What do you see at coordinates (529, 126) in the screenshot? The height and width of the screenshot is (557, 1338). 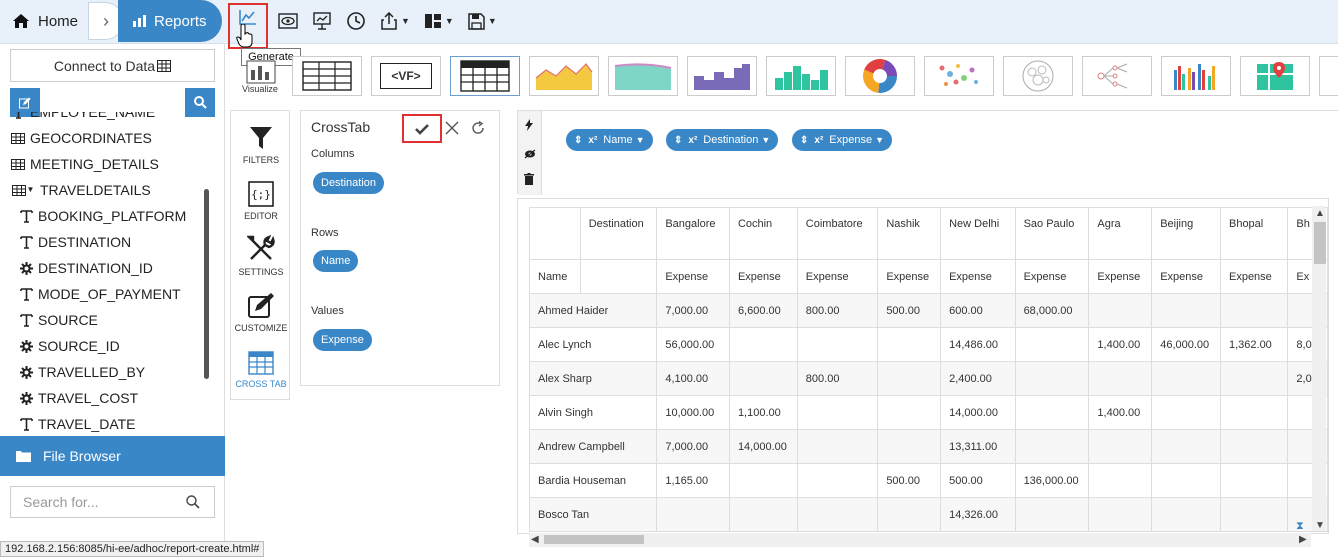 I see `lightning-icon` at bounding box center [529, 126].